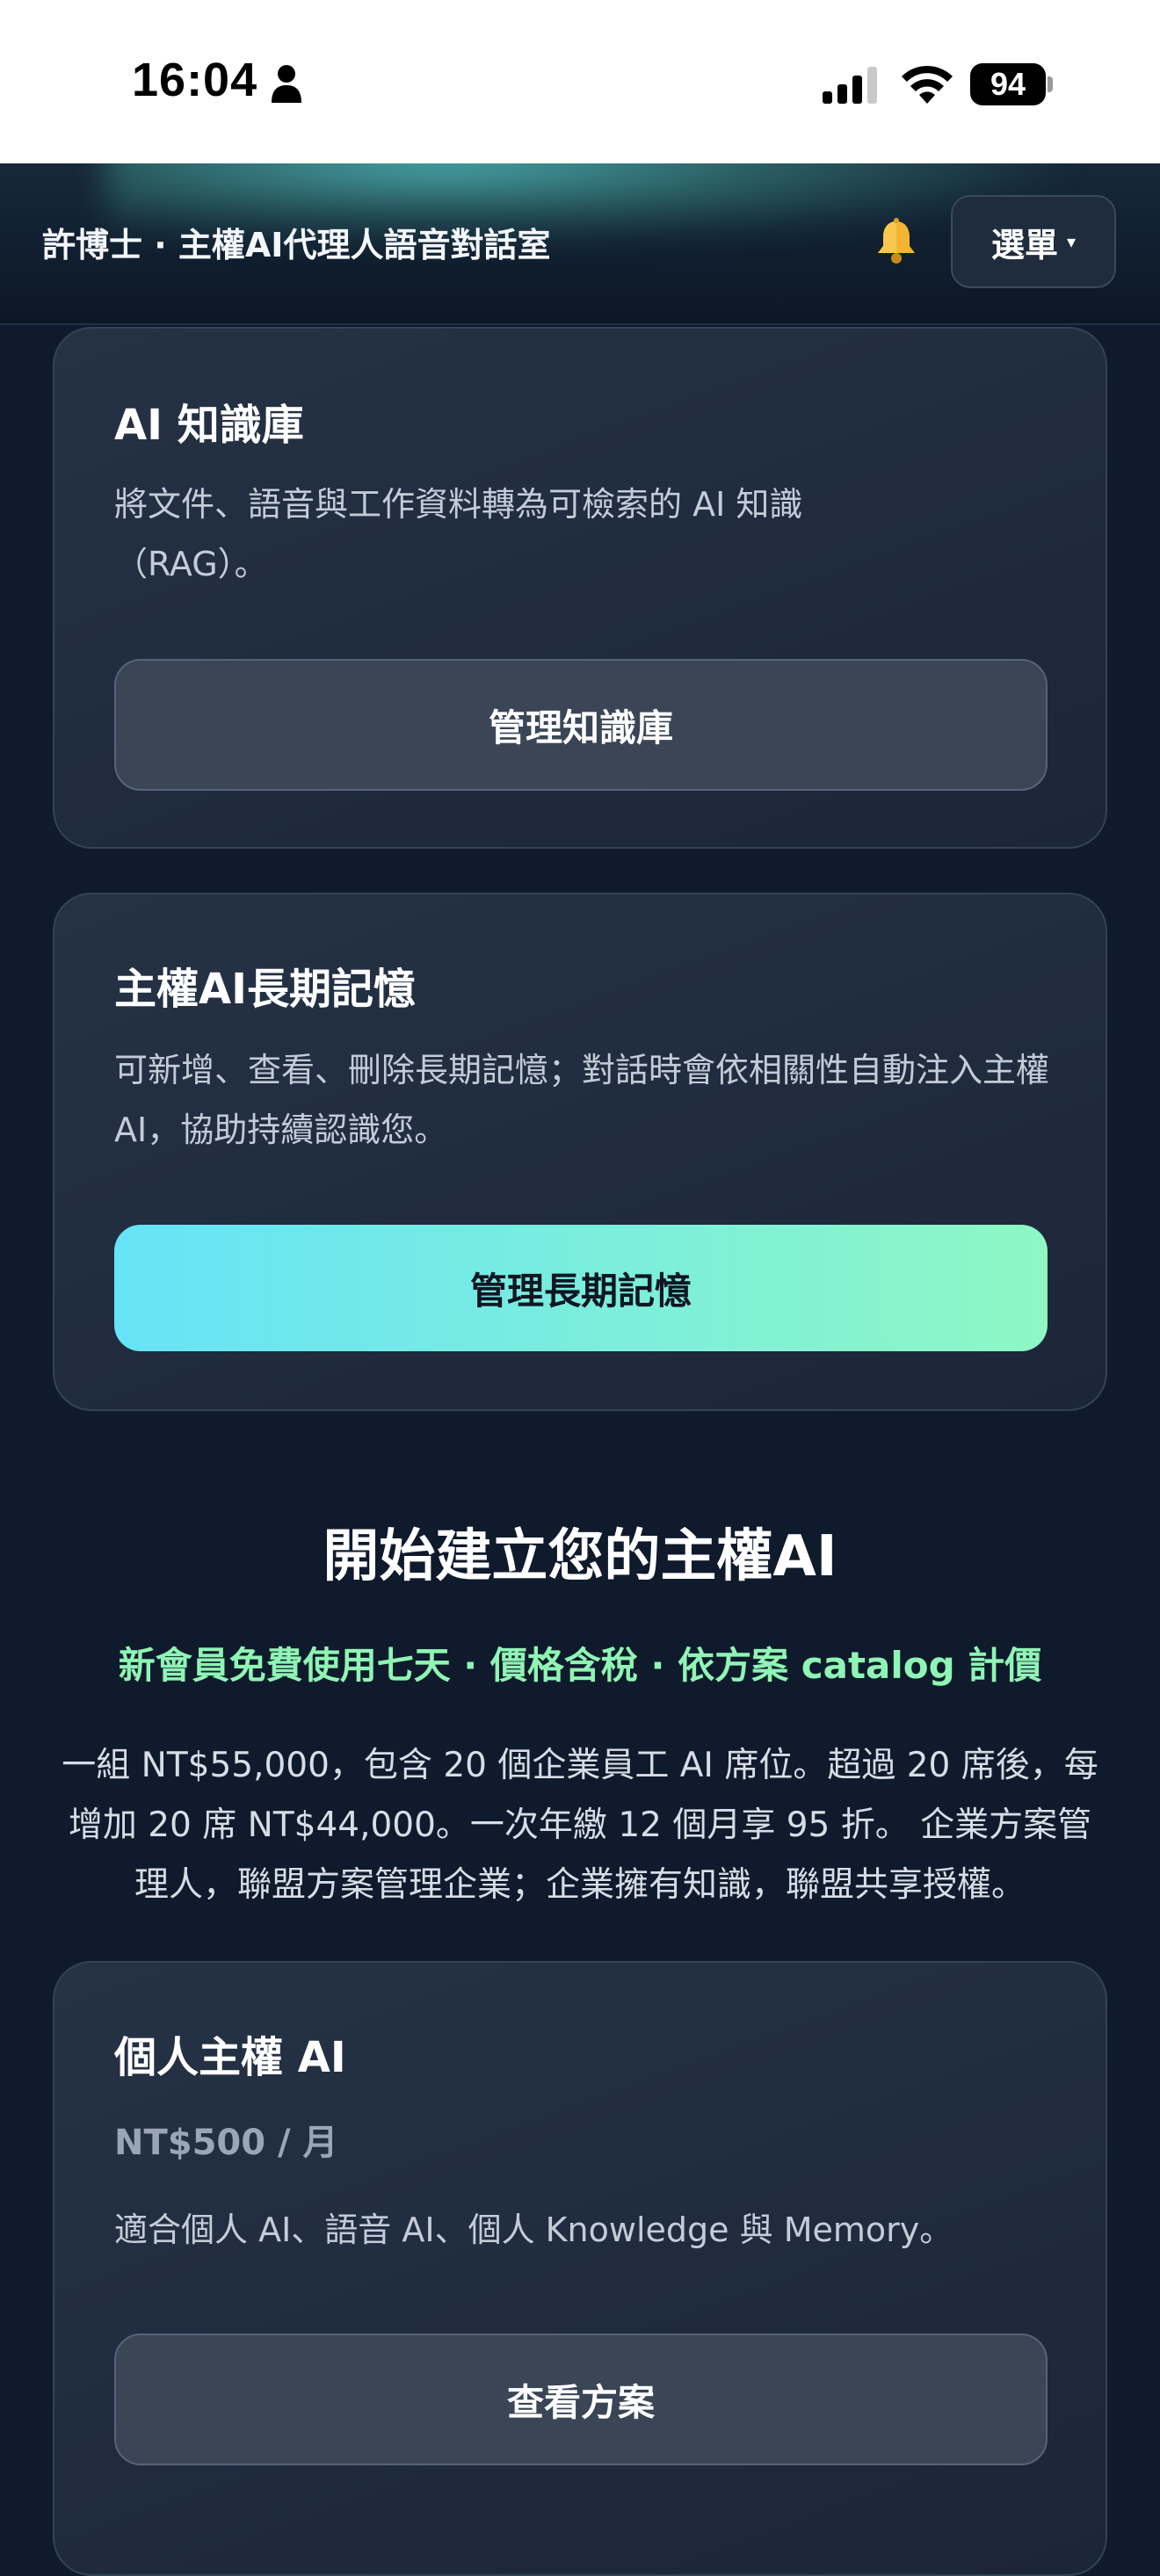  Describe the element at coordinates (927, 84) in the screenshot. I see `wifi-icon` at that location.